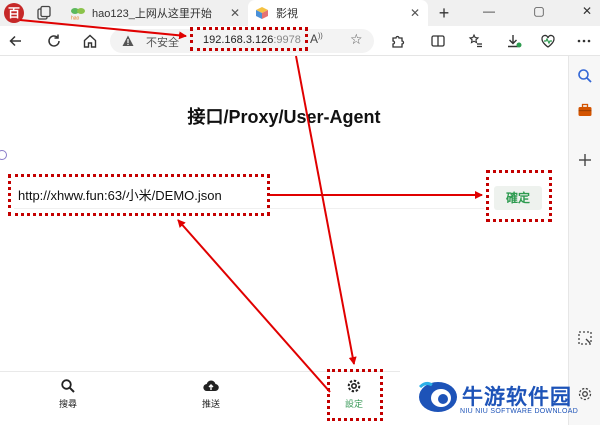 The width and height of the screenshot is (600, 425). I want to click on hao123-icon: hao, so click(78, 14).